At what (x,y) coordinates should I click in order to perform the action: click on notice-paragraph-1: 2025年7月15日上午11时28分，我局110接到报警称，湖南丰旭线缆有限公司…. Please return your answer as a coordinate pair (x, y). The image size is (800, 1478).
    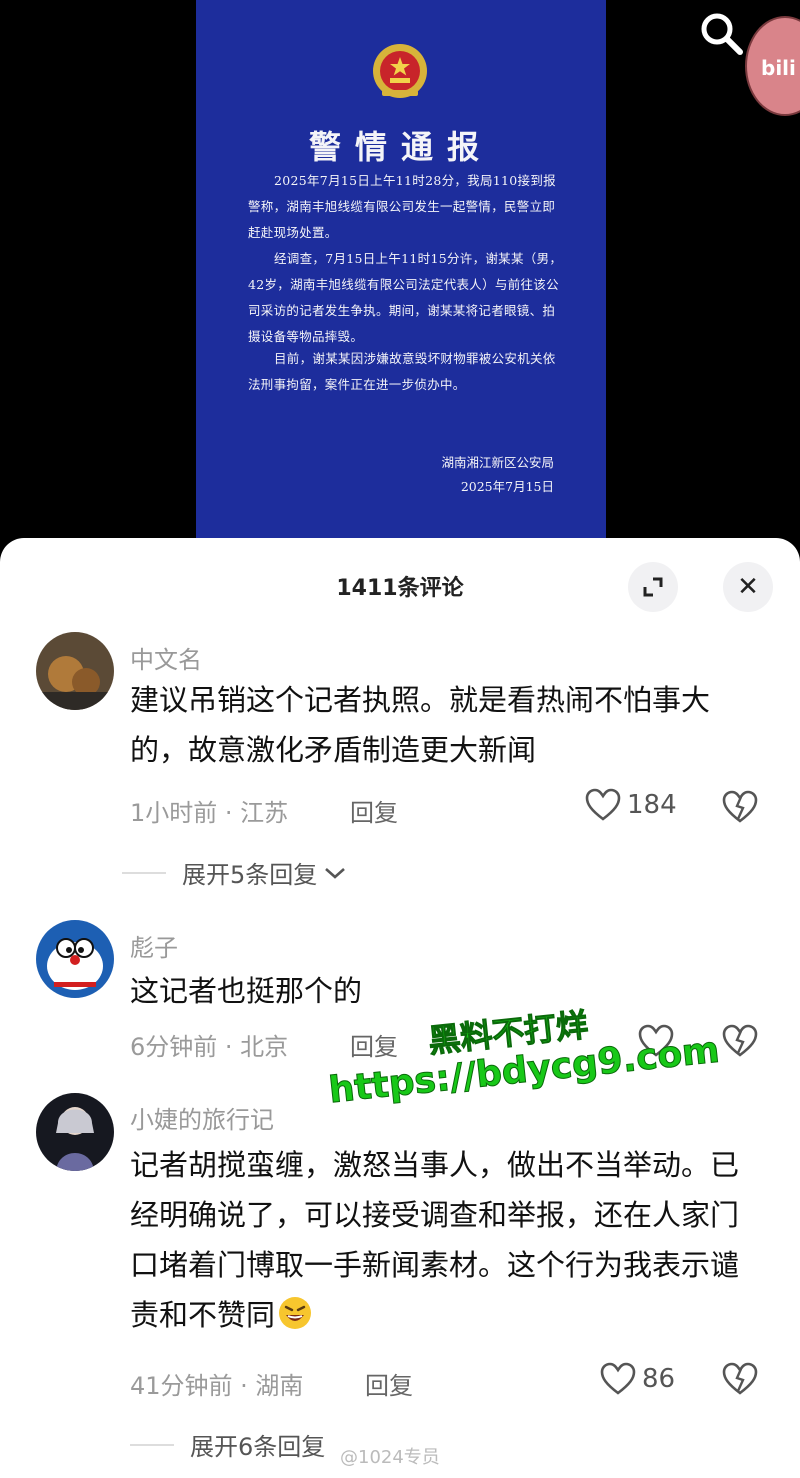
    Looking at the image, I should click on (402, 206).